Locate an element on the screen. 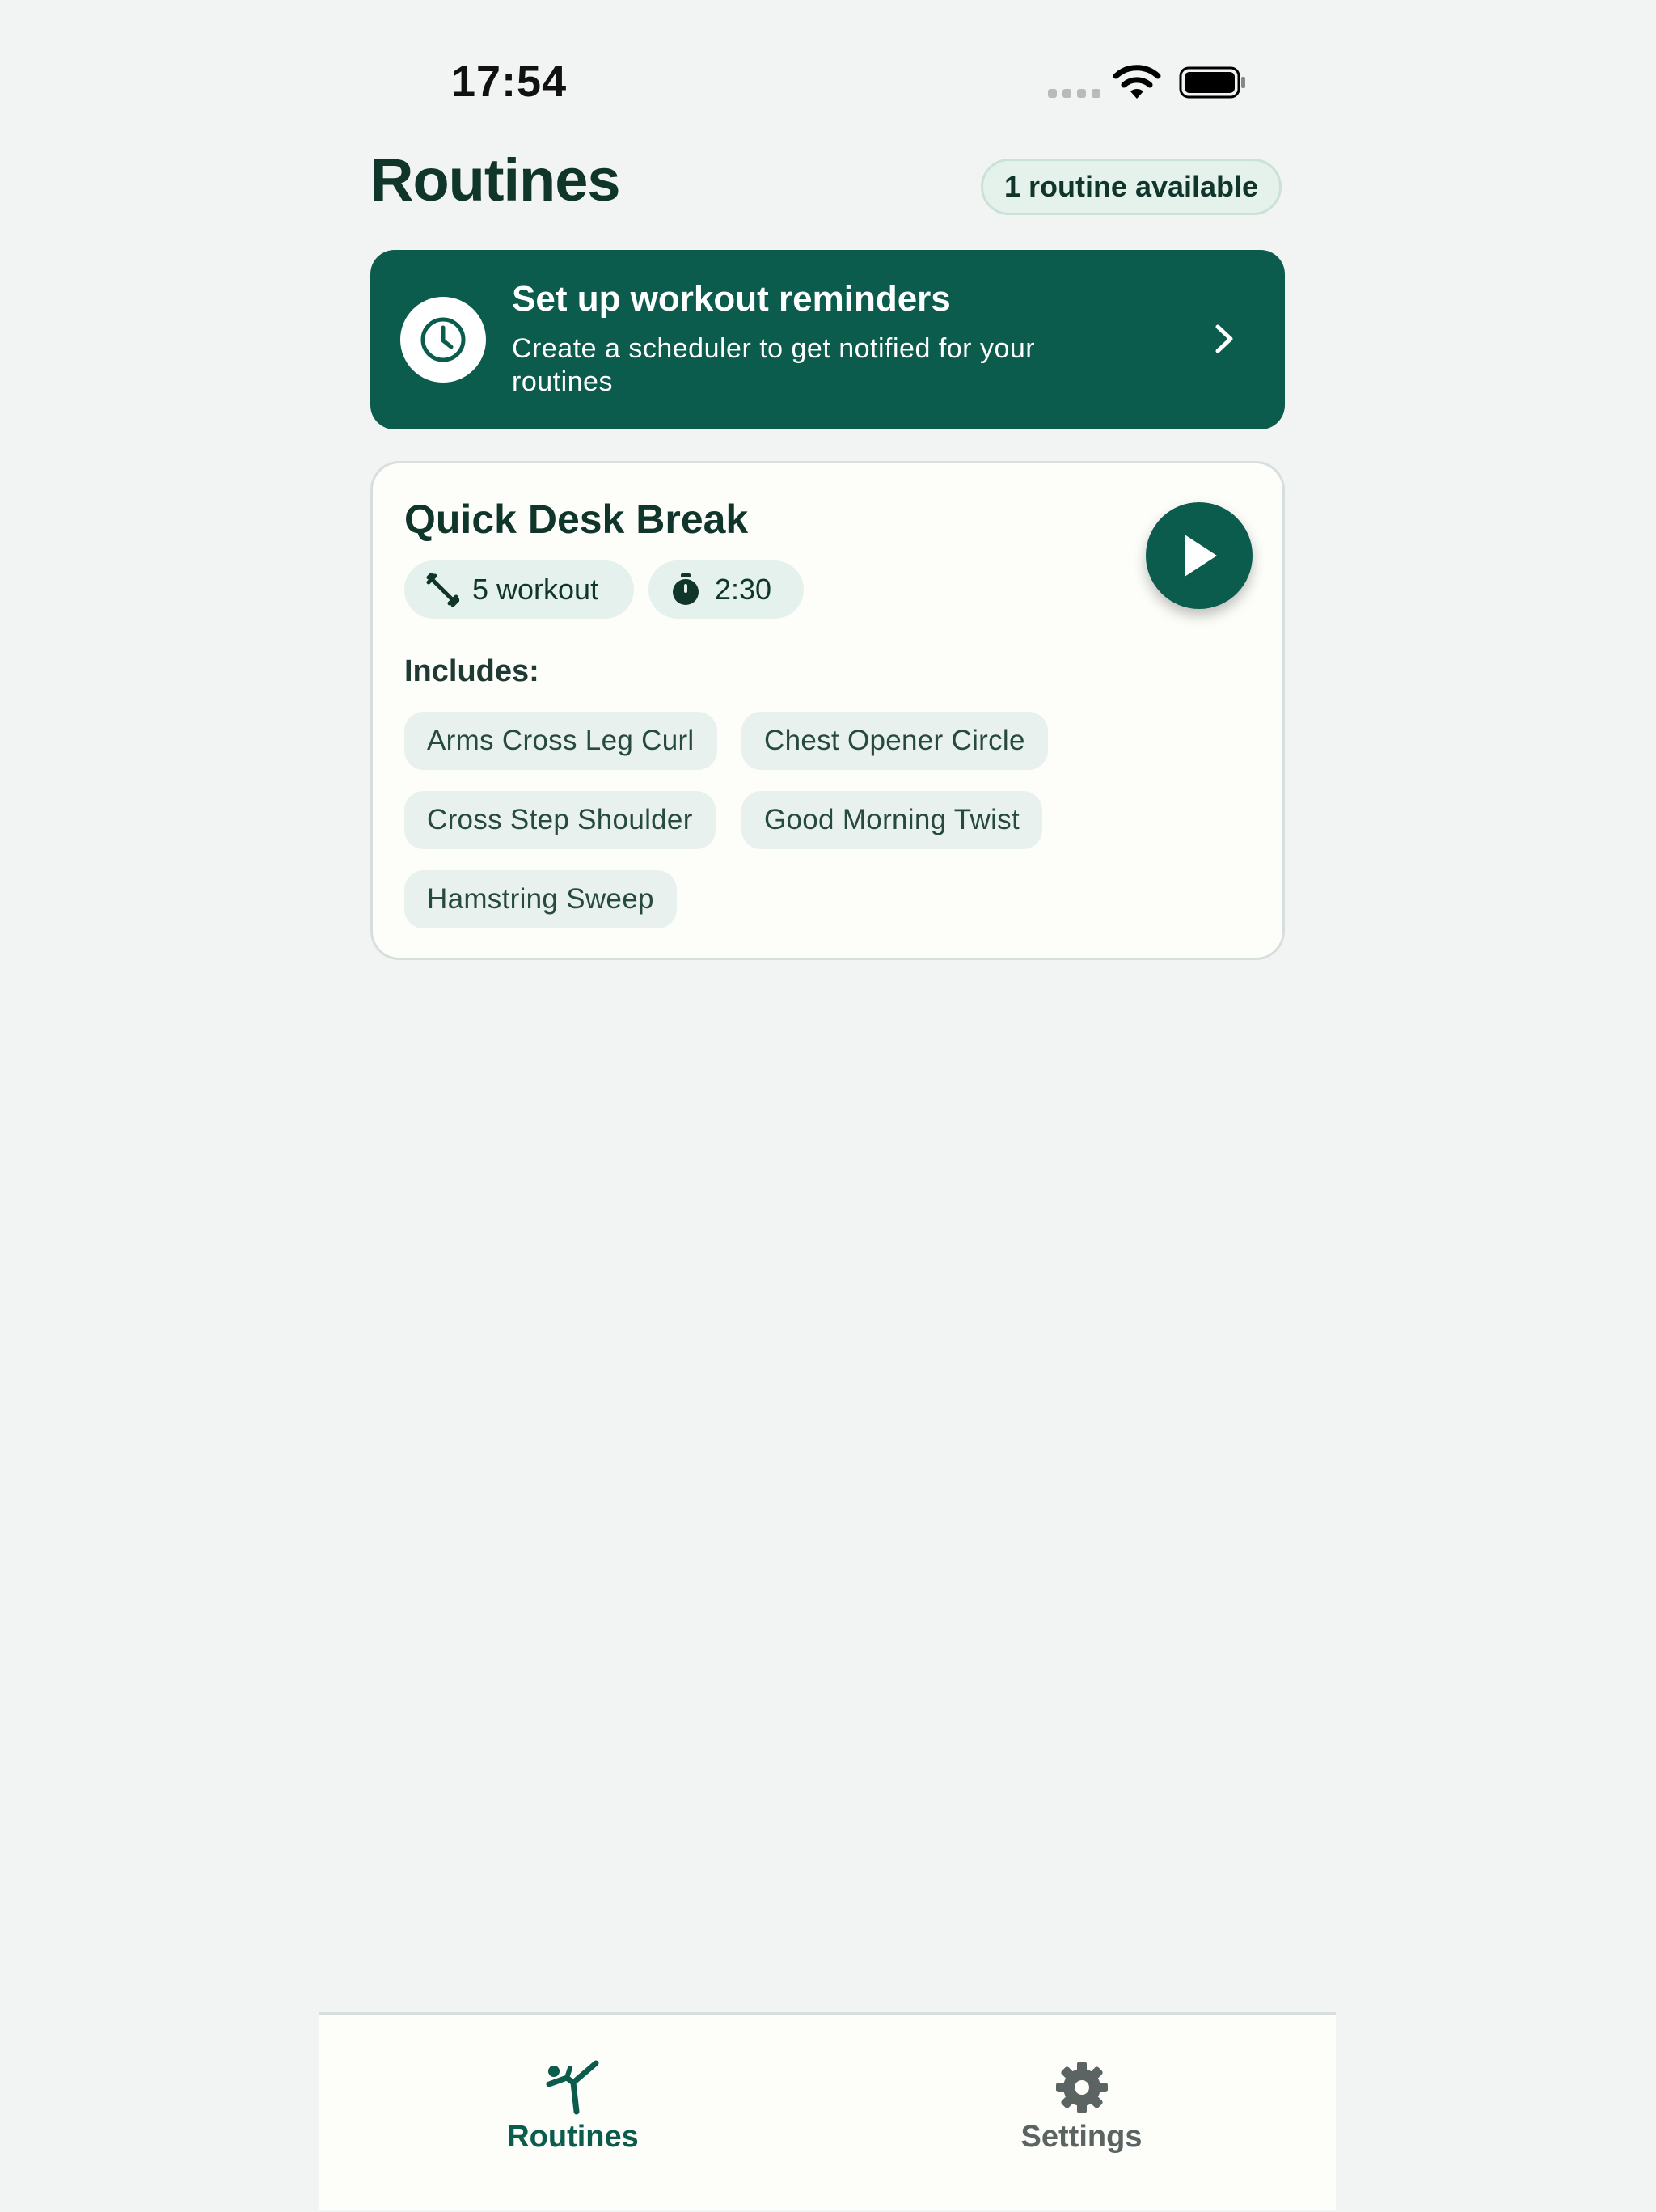 This screenshot has width=1656, height=2212. exercise-chip: Arms Cross Leg Curl is located at coordinates (560, 741).